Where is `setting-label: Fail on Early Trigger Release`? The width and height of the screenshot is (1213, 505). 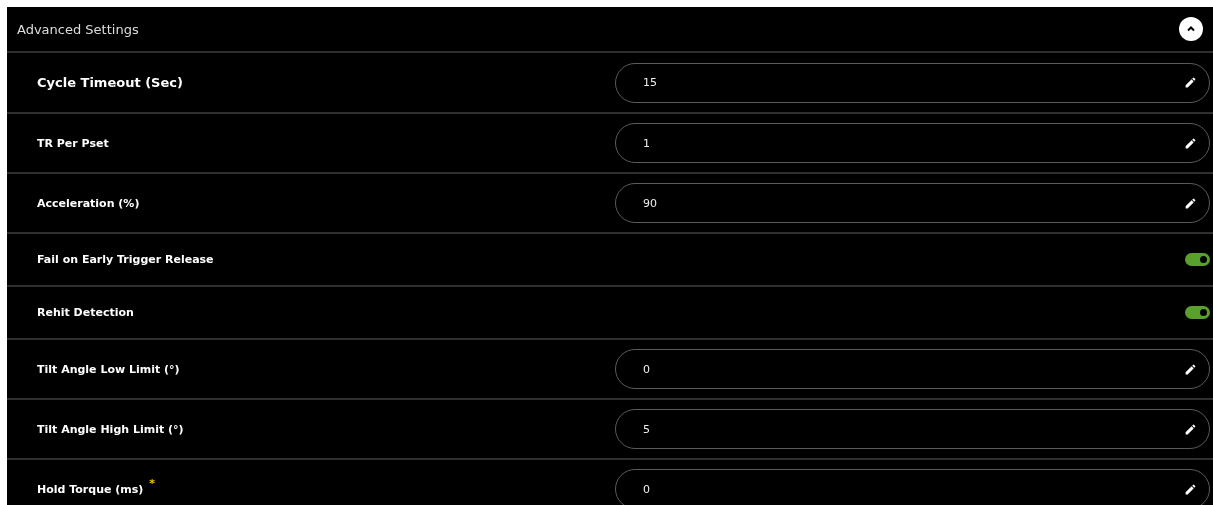
setting-label: Fail on Early Trigger Release is located at coordinates (125, 259).